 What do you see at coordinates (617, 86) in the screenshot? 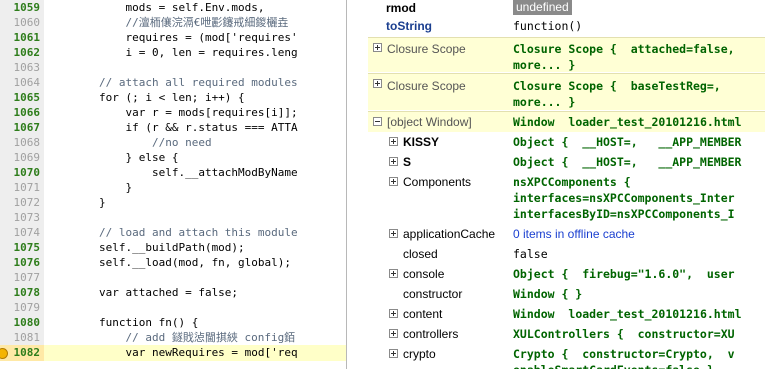
I see `scope-value: Closure Scope { baseTestReg=,` at bounding box center [617, 86].